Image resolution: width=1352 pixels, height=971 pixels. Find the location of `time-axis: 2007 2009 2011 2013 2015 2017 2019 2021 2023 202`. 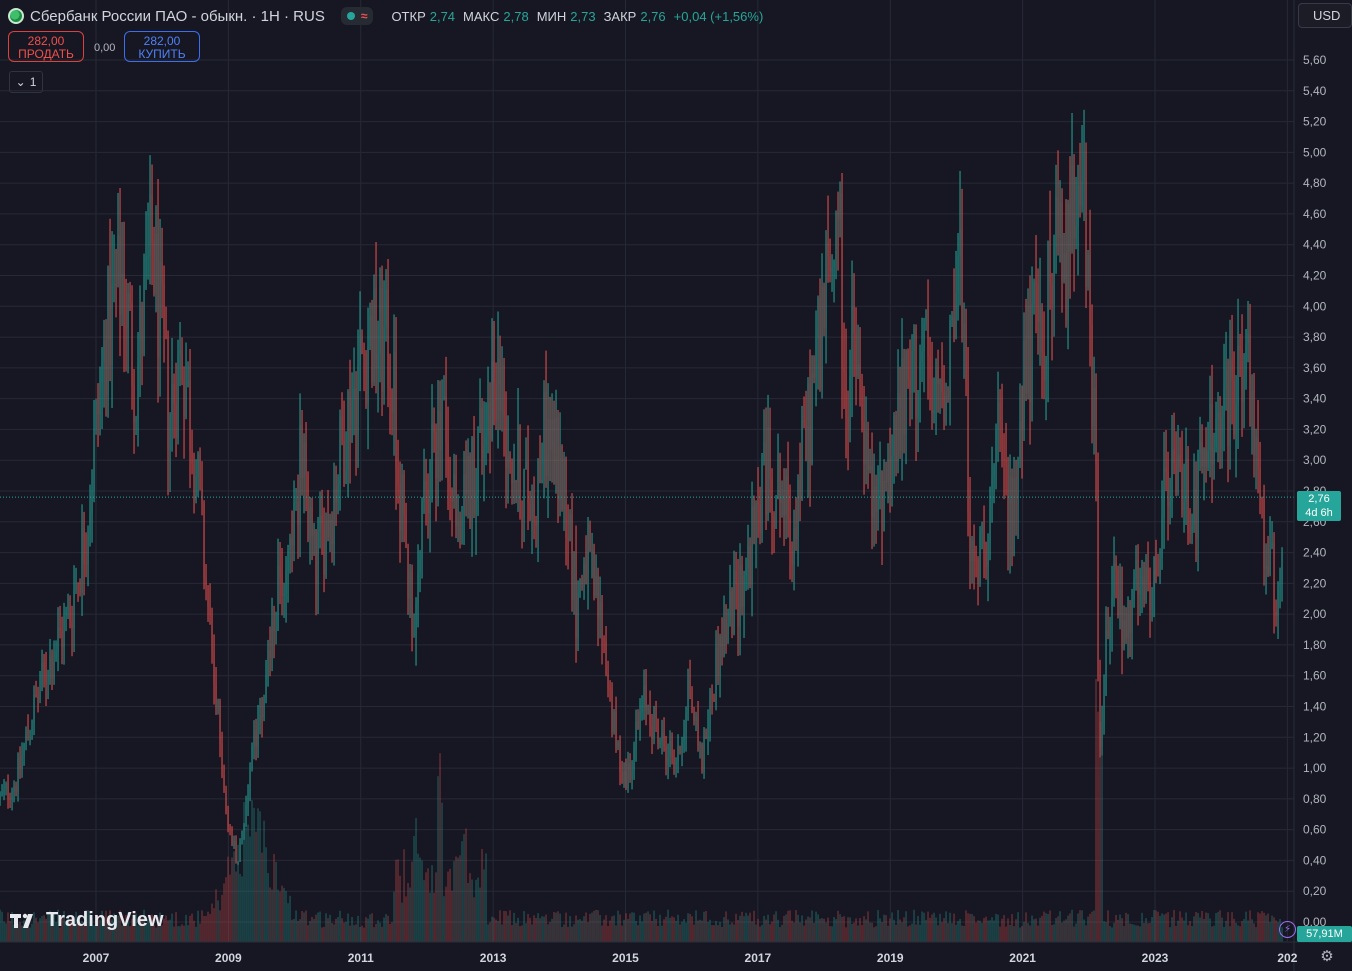

time-axis: 2007 2009 2011 2013 2015 2017 2019 2021 2023 202 is located at coordinates (676, 953).